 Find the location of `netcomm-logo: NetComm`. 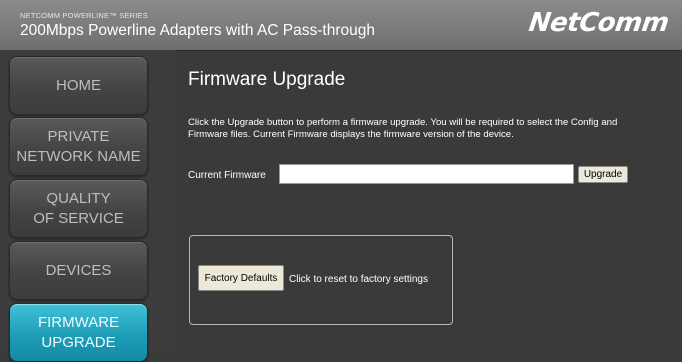

netcomm-logo: NetComm is located at coordinates (598, 23).